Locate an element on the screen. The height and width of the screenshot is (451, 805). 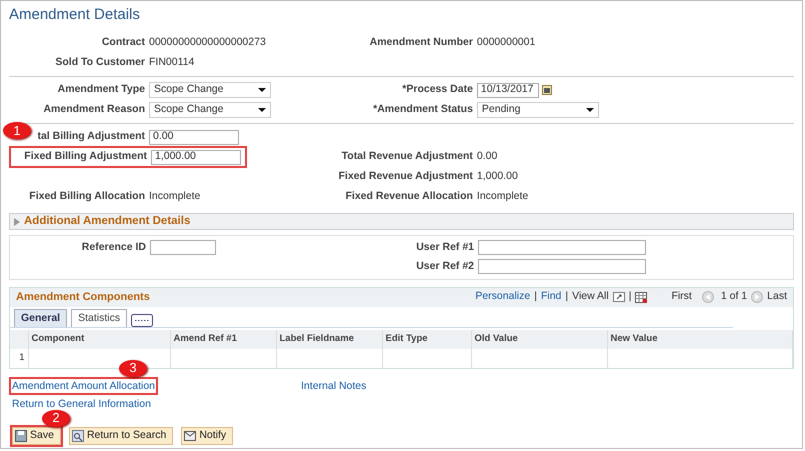
field-label: Reference ID is located at coordinates (114, 247).